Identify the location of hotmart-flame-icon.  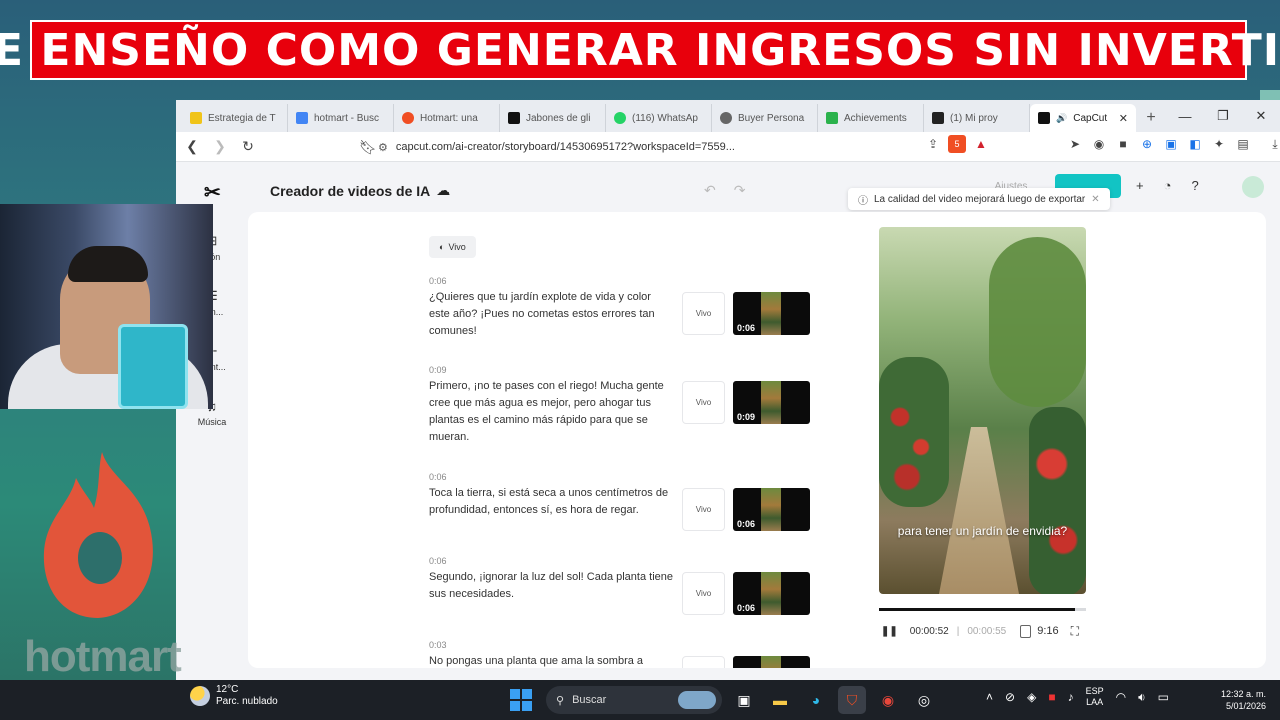
(98, 535).